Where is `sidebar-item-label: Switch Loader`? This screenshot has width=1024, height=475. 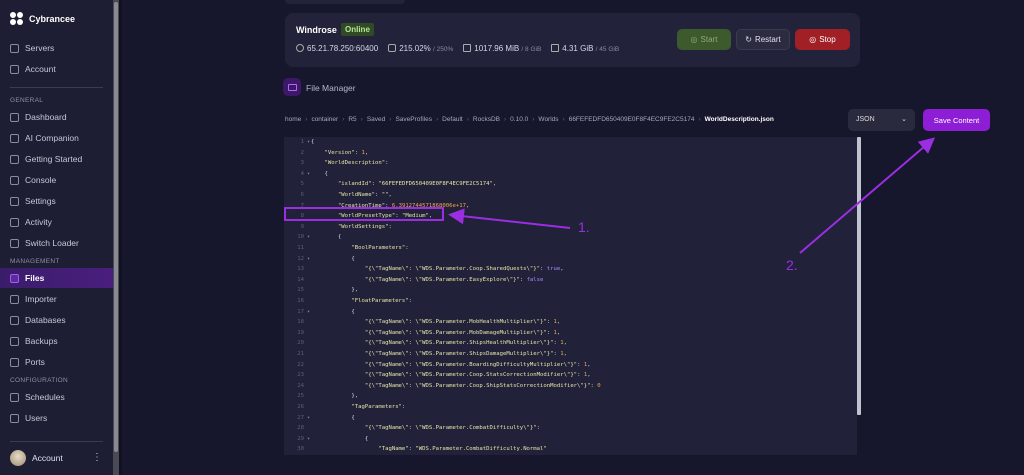
sidebar-item-label: Switch Loader is located at coordinates (52, 243).